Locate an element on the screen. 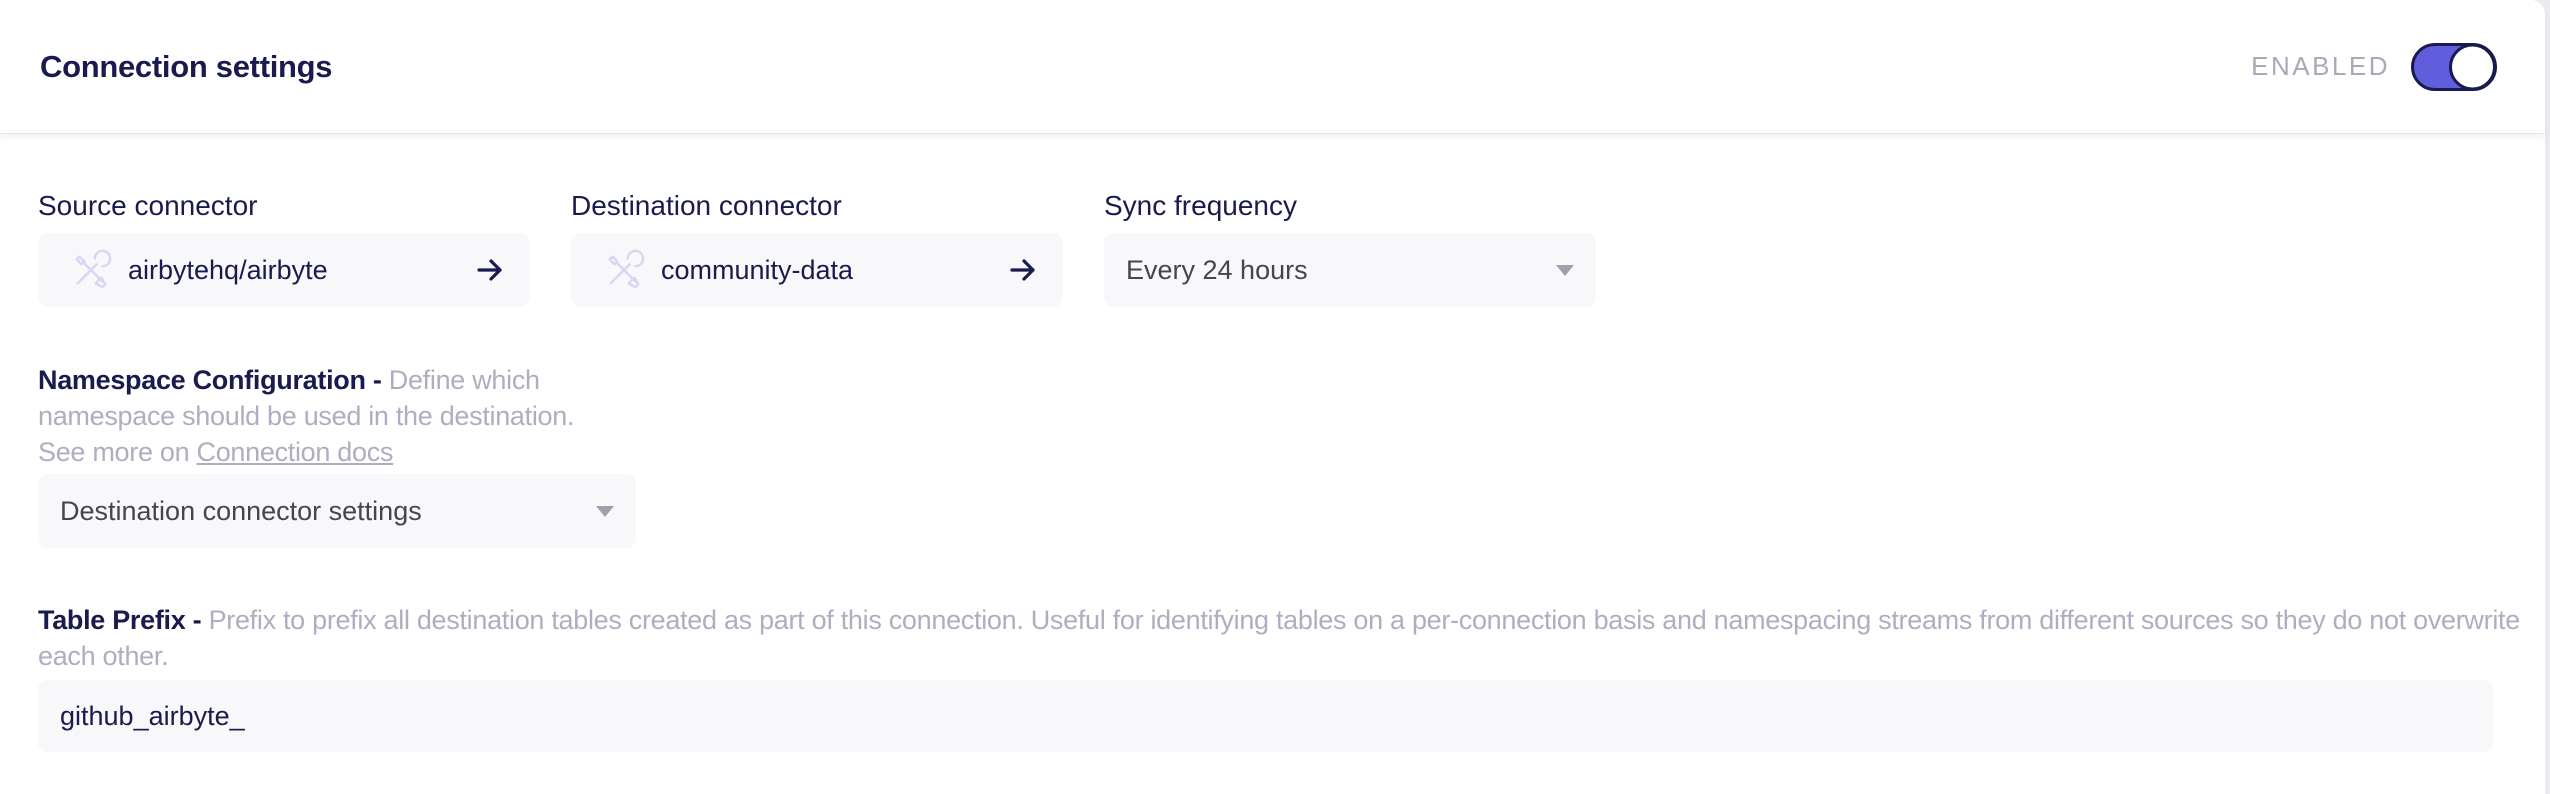 The image size is (2550, 794). sync-frequency-select: Every 24 hours is located at coordinates (1350, 270).